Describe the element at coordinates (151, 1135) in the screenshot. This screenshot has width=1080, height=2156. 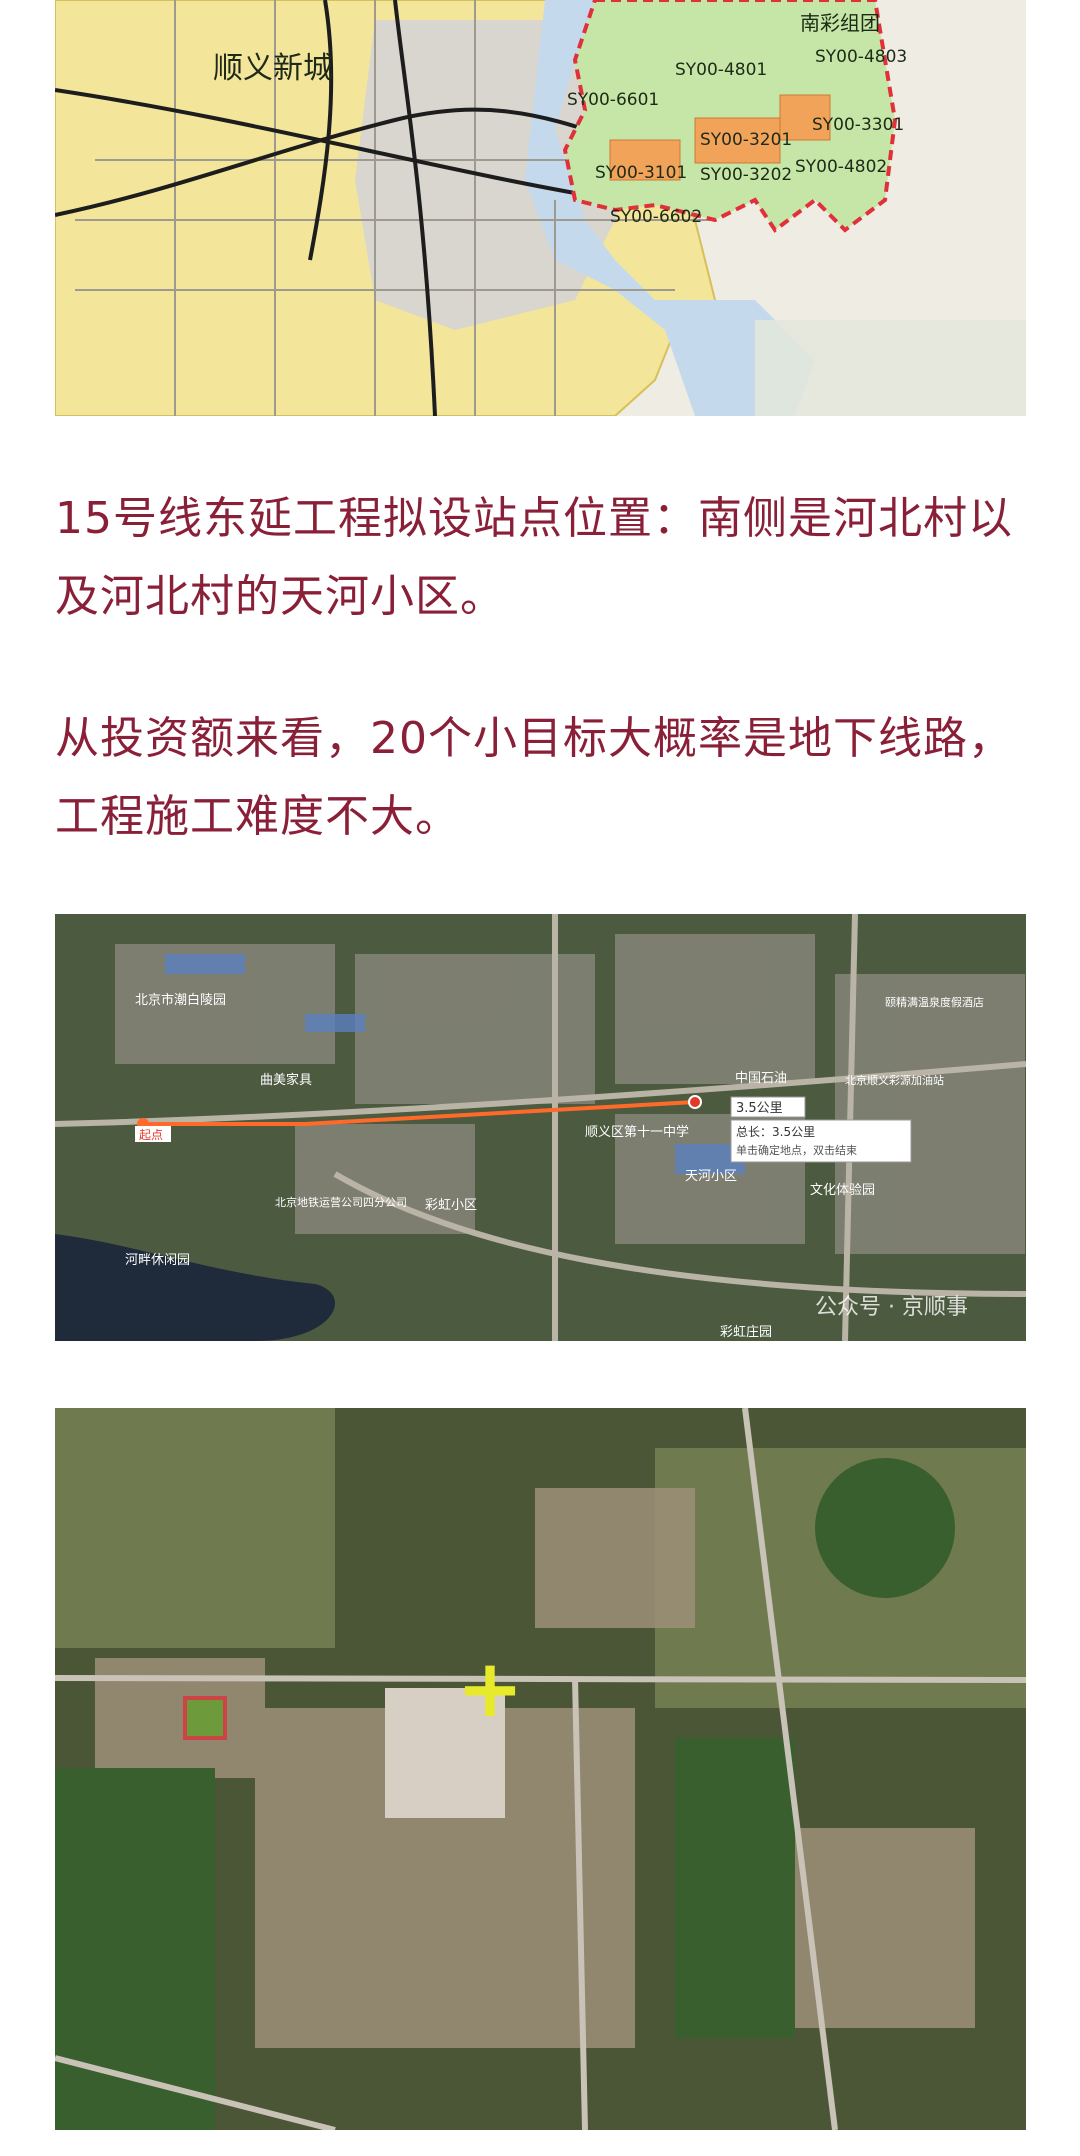
I see `route-start-label: 起点` at that location.